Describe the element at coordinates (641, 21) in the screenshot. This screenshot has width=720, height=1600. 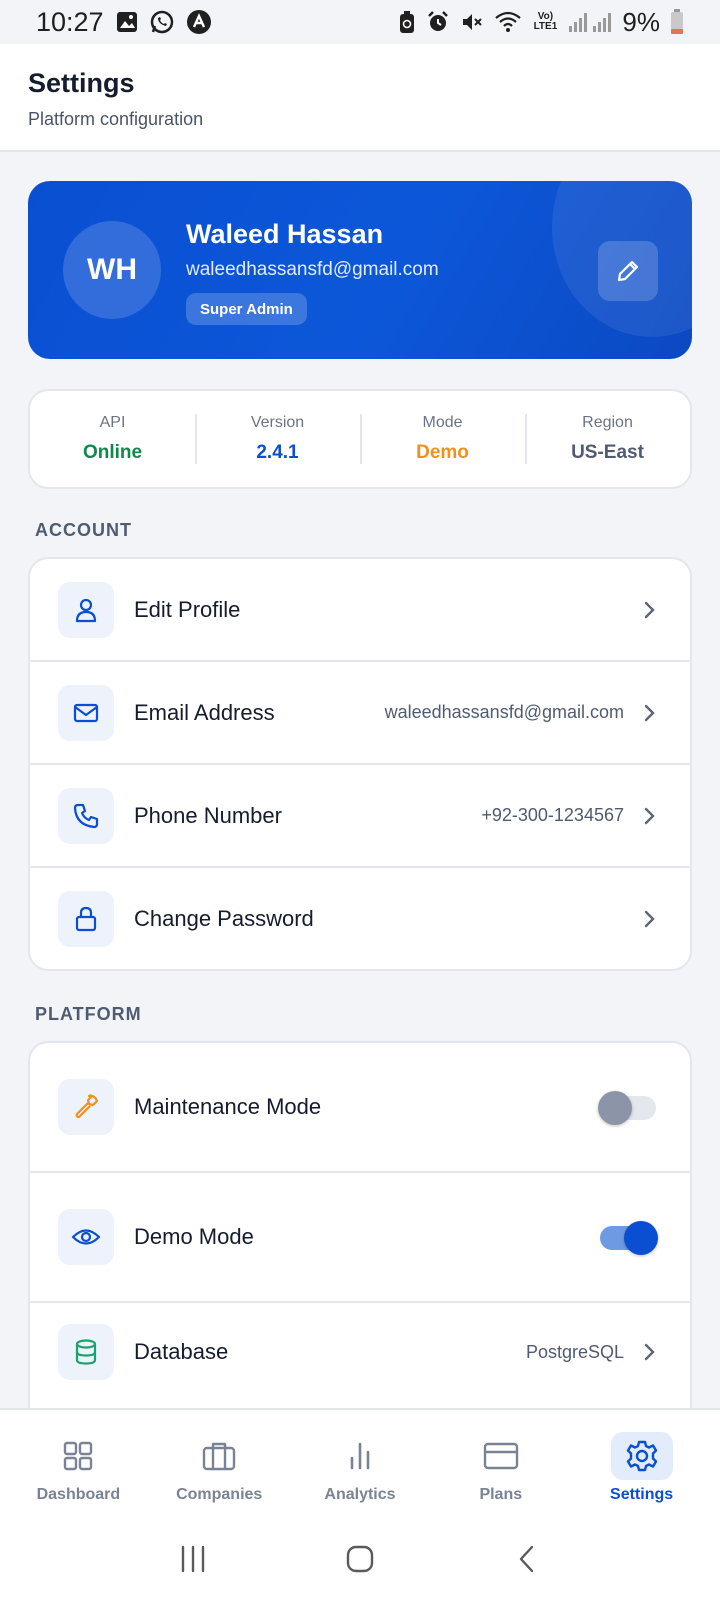
I see `battery-percent: 9%` at that location.